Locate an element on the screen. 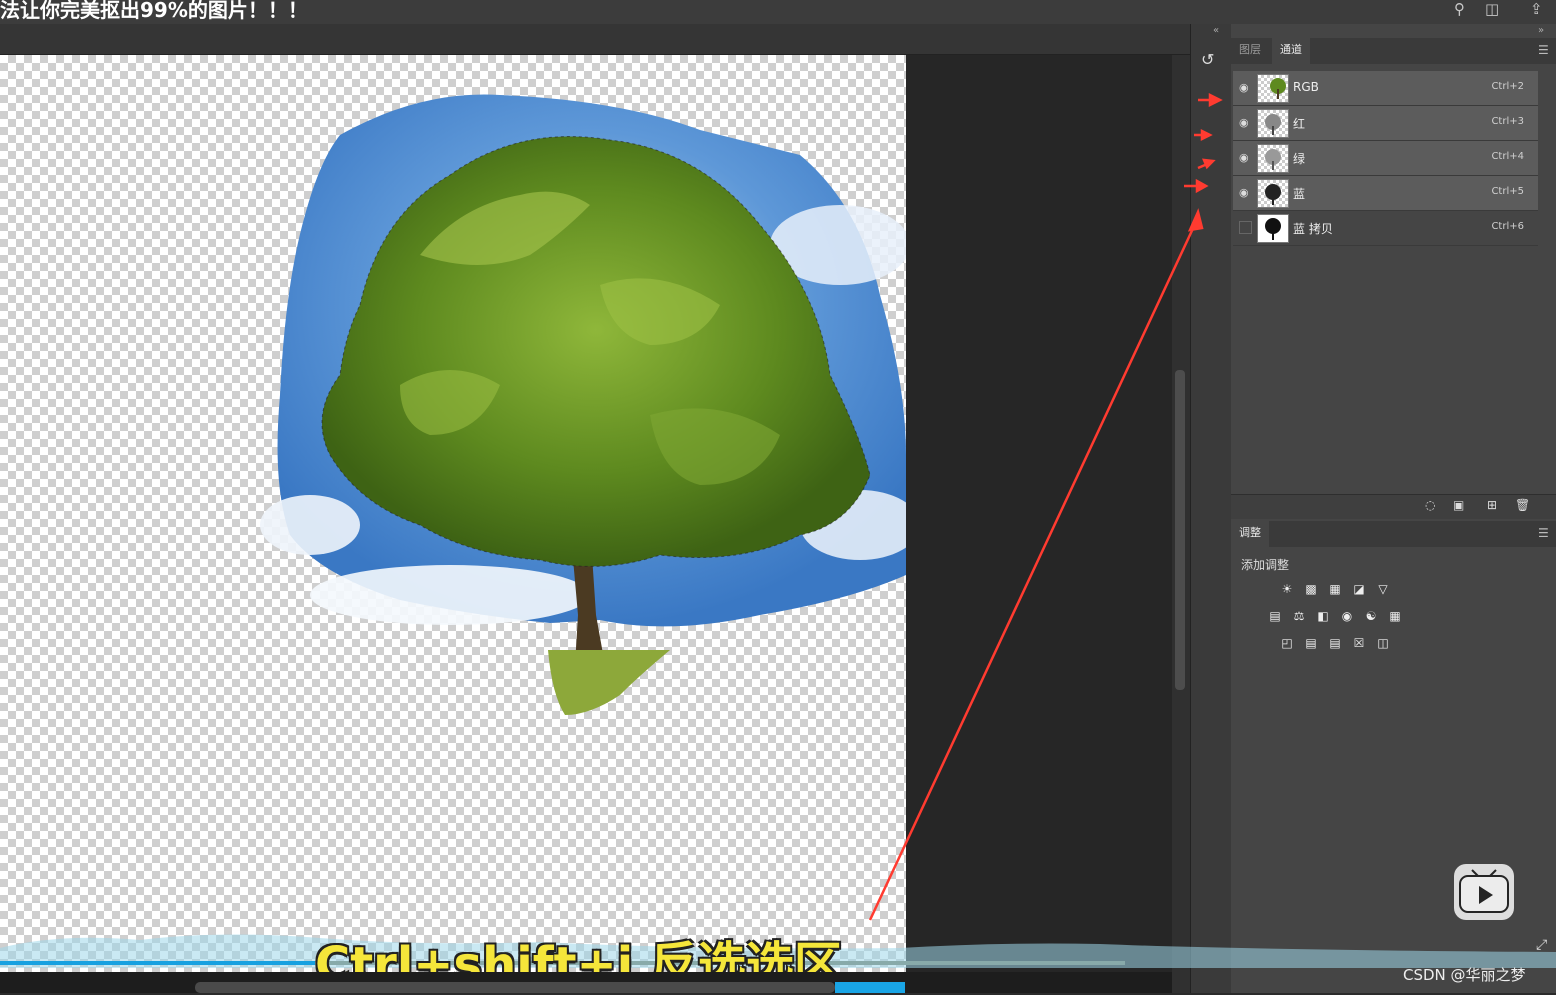 The width and height of the screenshot is (1556, 995). play-icon is located at coordinates (1484, 891).